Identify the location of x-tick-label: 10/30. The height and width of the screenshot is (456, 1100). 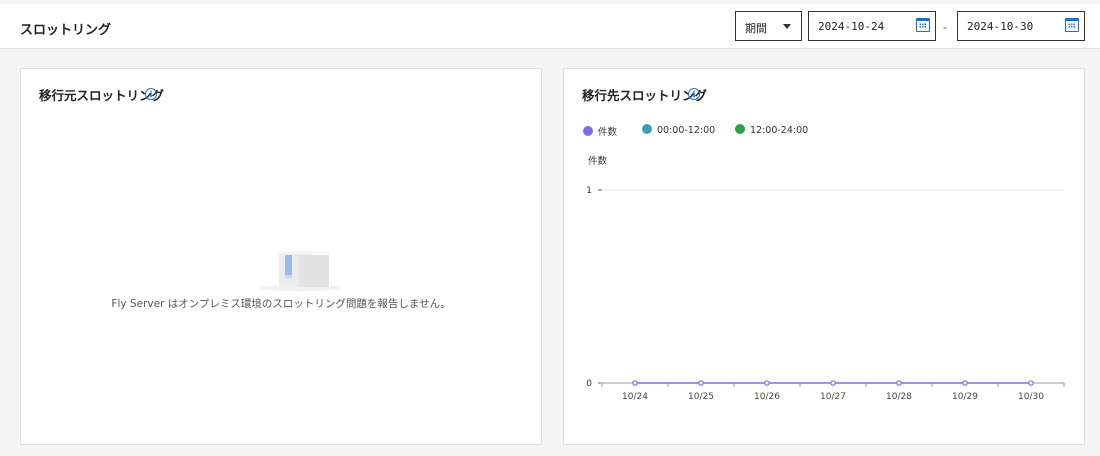
(1031, 397).